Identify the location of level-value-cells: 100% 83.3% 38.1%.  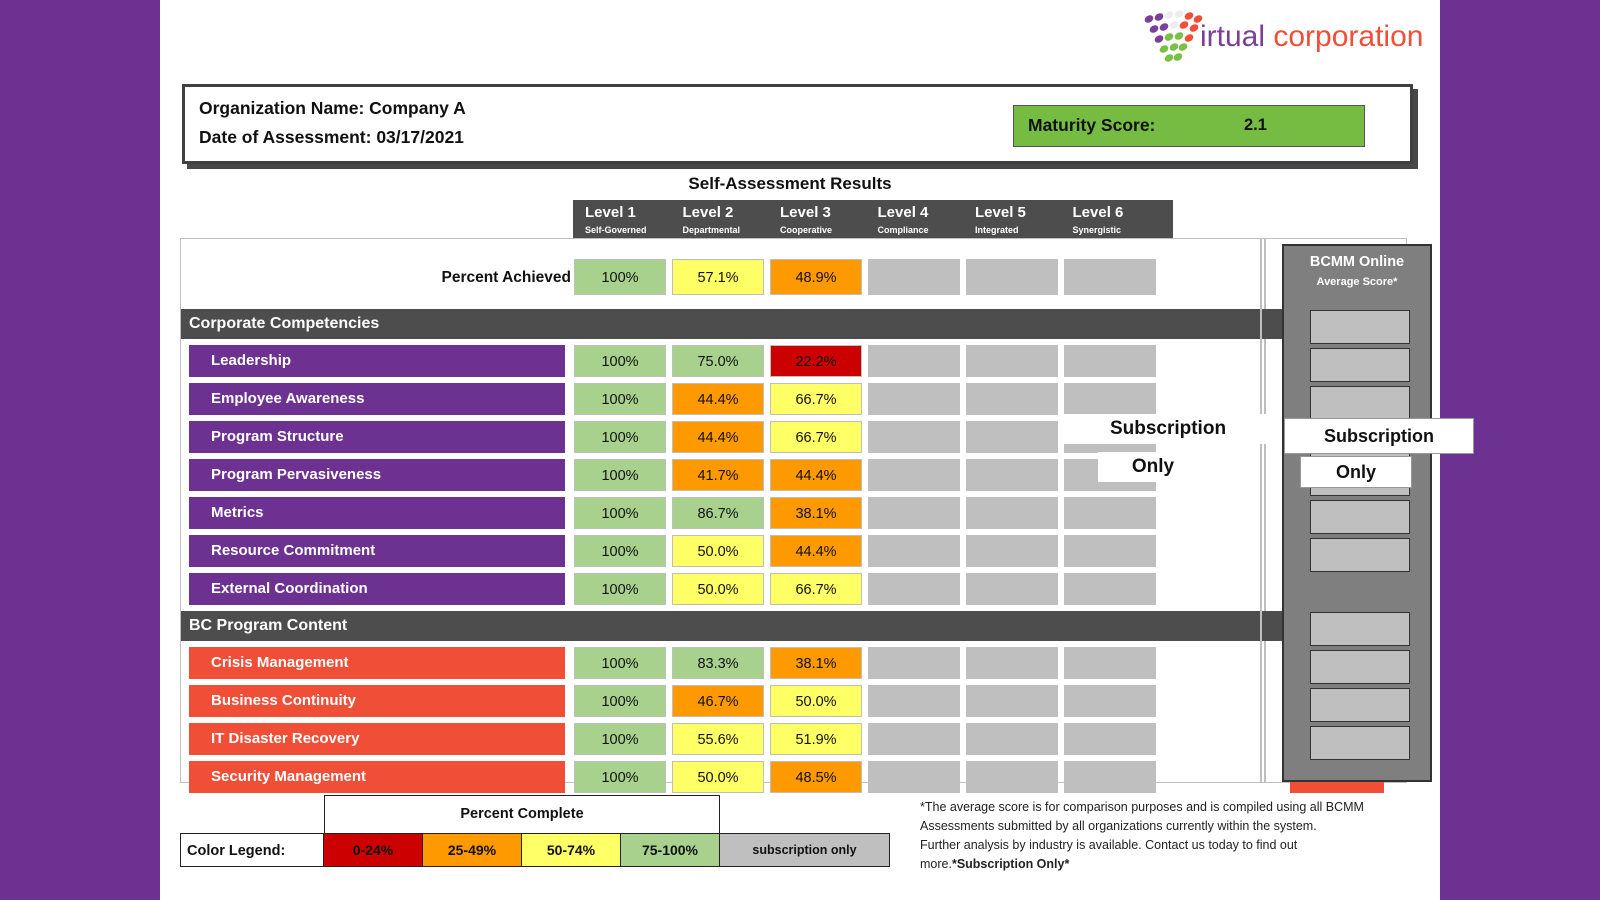
(865, 663).